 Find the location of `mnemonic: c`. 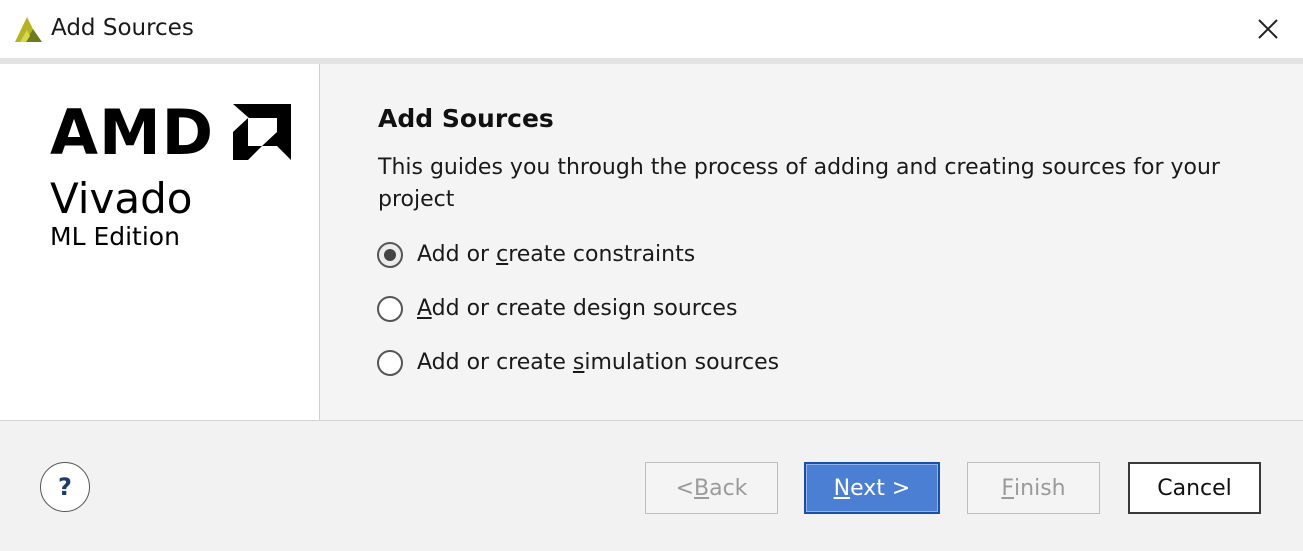

mnemonic: c is located at coordinates (502, 254).